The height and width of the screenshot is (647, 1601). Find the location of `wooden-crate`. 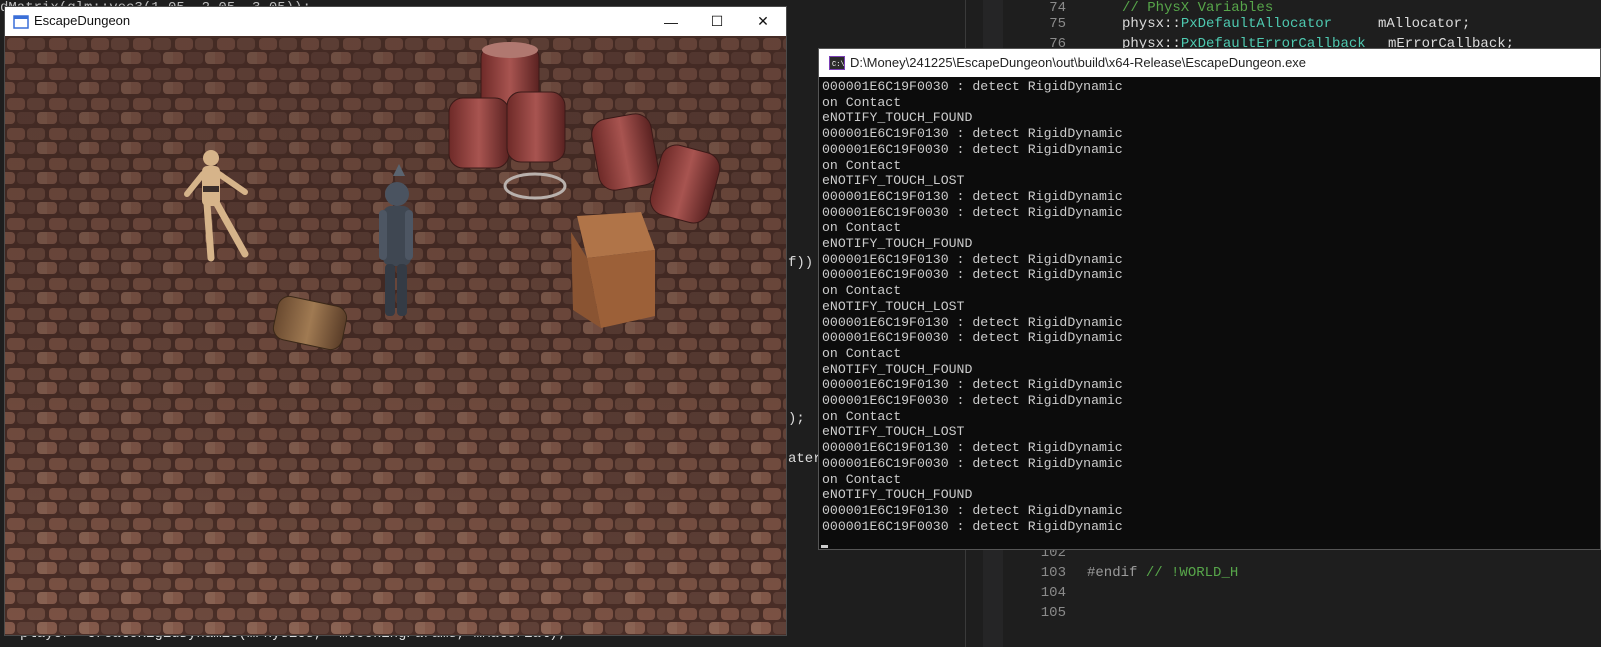

wooden-crate is located at coordinates (613, 270).